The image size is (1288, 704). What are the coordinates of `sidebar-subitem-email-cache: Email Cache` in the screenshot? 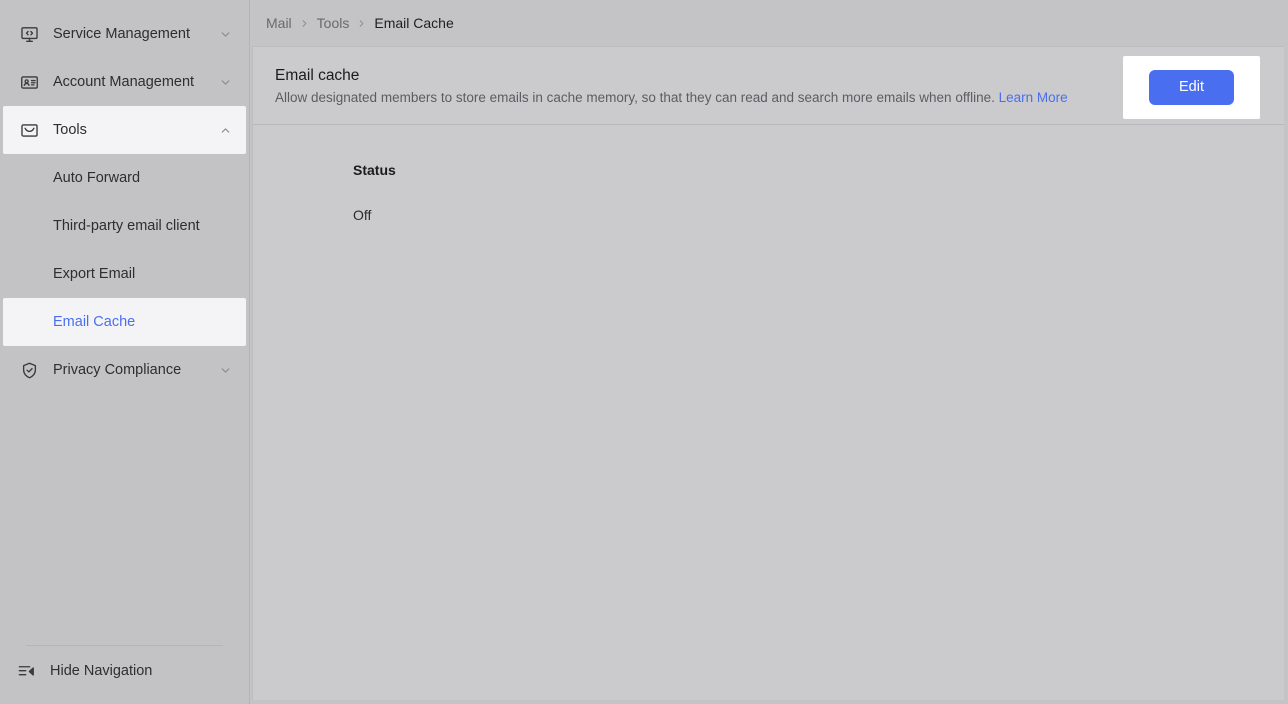 It's located at (124, 322).